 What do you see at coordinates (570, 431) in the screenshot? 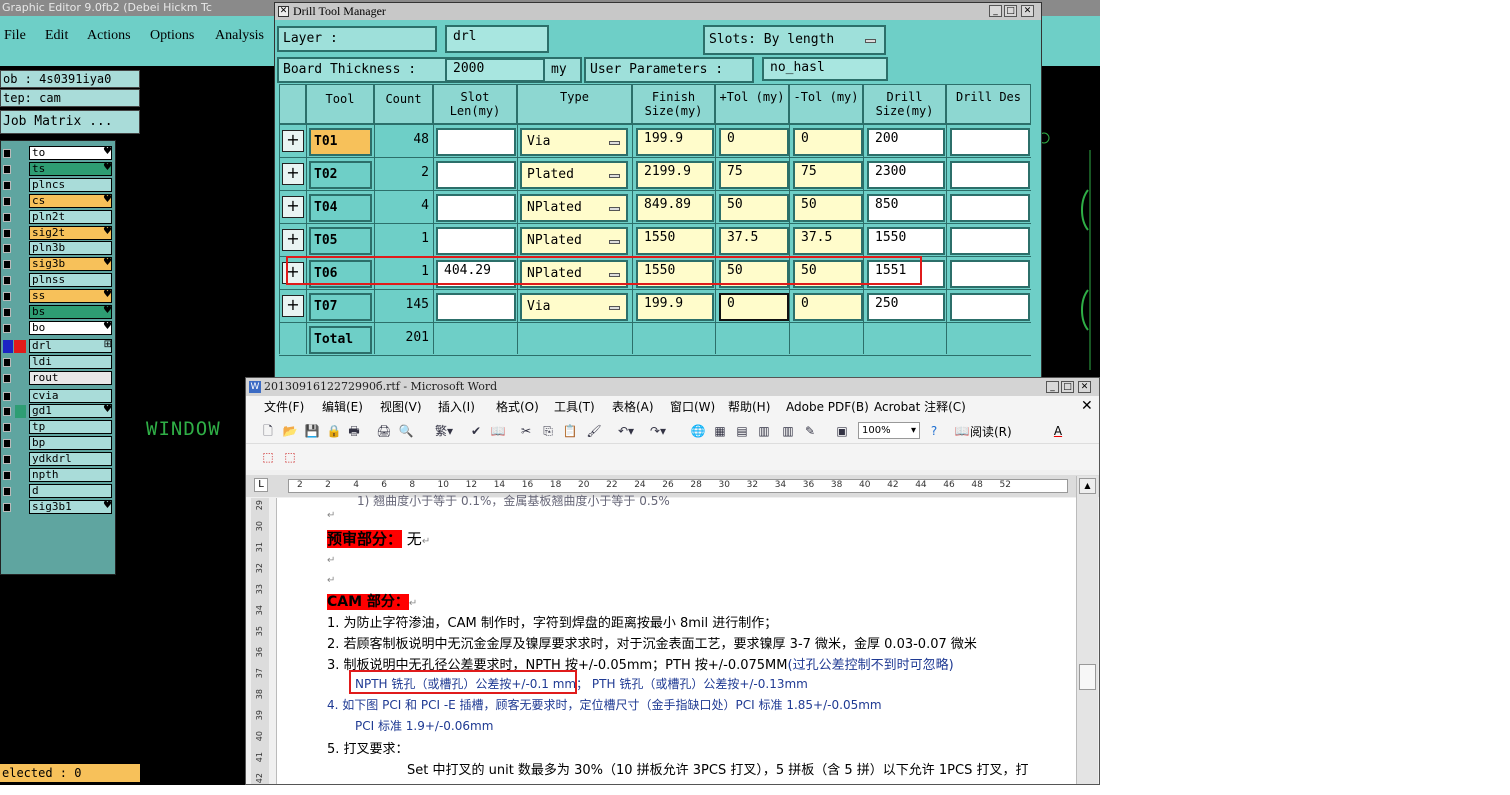
I see `paste-icon: 📋` at bounding box center [570, 431].